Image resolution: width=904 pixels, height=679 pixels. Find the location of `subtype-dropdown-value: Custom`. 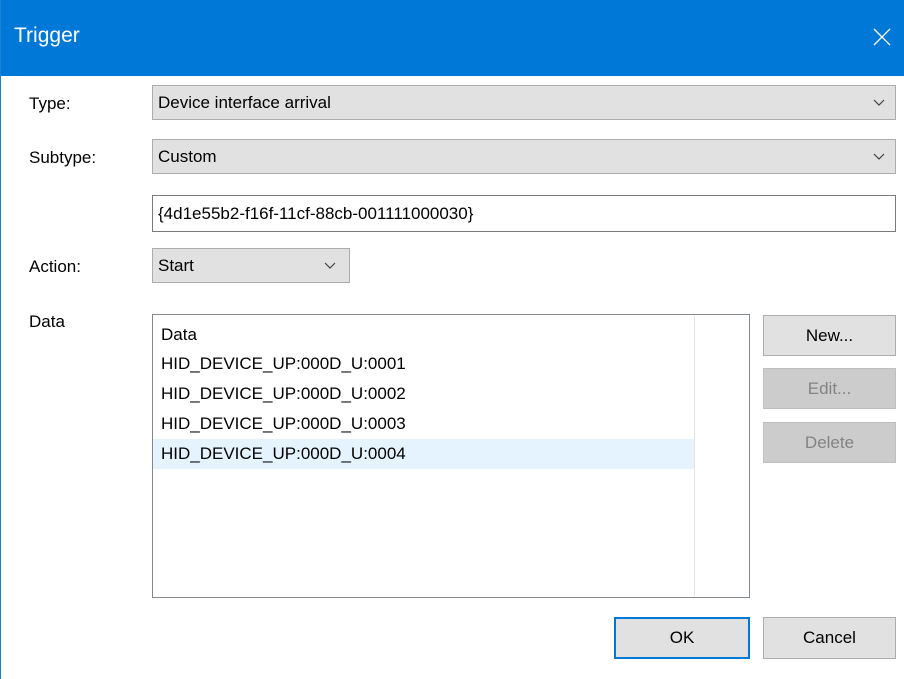

subtype-dropdown-value: Custom is located at coordinates (187, 156).